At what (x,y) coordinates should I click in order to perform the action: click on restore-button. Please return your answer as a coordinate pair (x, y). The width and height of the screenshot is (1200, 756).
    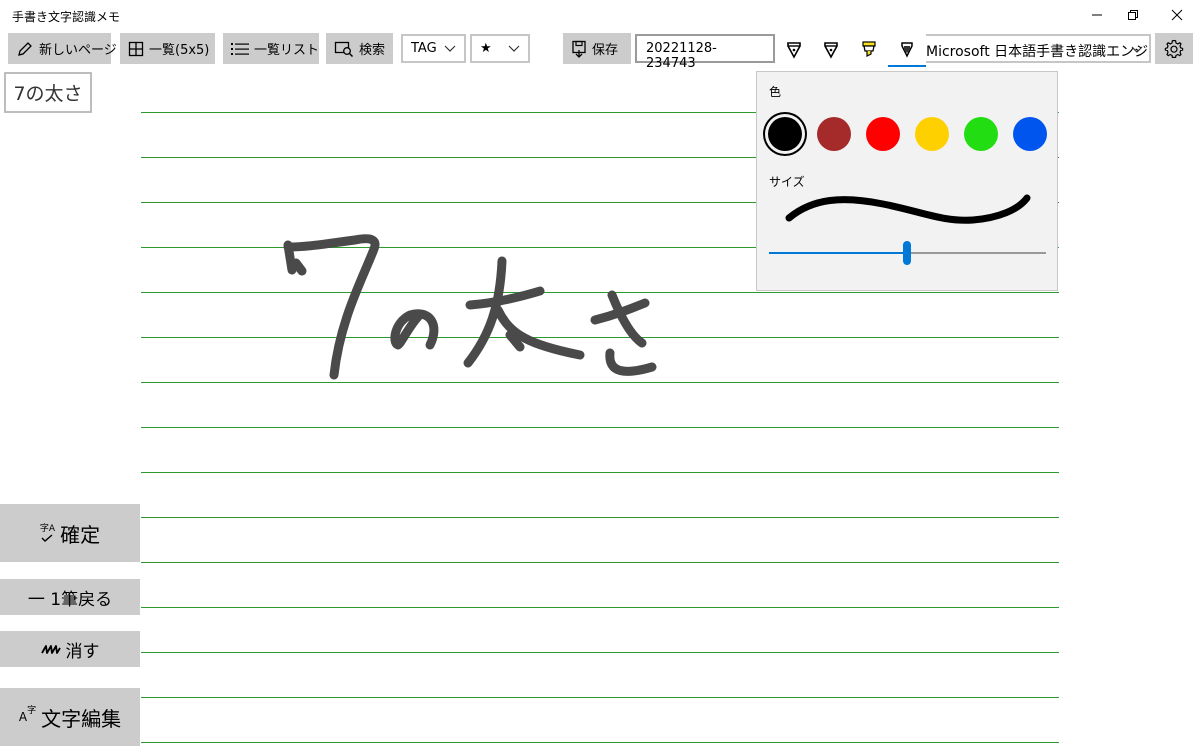
    Looking at the image, I should click on (1133, 15).